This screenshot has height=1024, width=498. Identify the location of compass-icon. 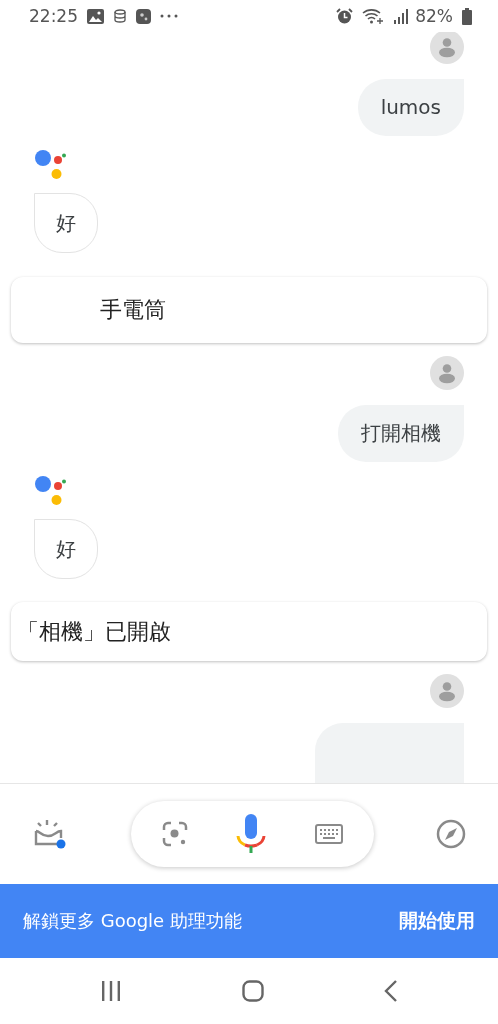
(451, 834).